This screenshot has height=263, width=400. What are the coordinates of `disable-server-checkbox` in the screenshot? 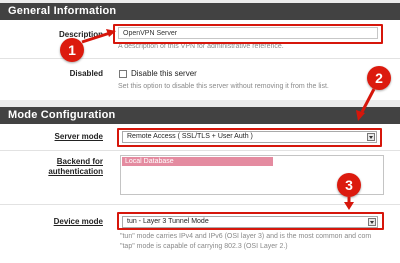 It's located at (123, 74).